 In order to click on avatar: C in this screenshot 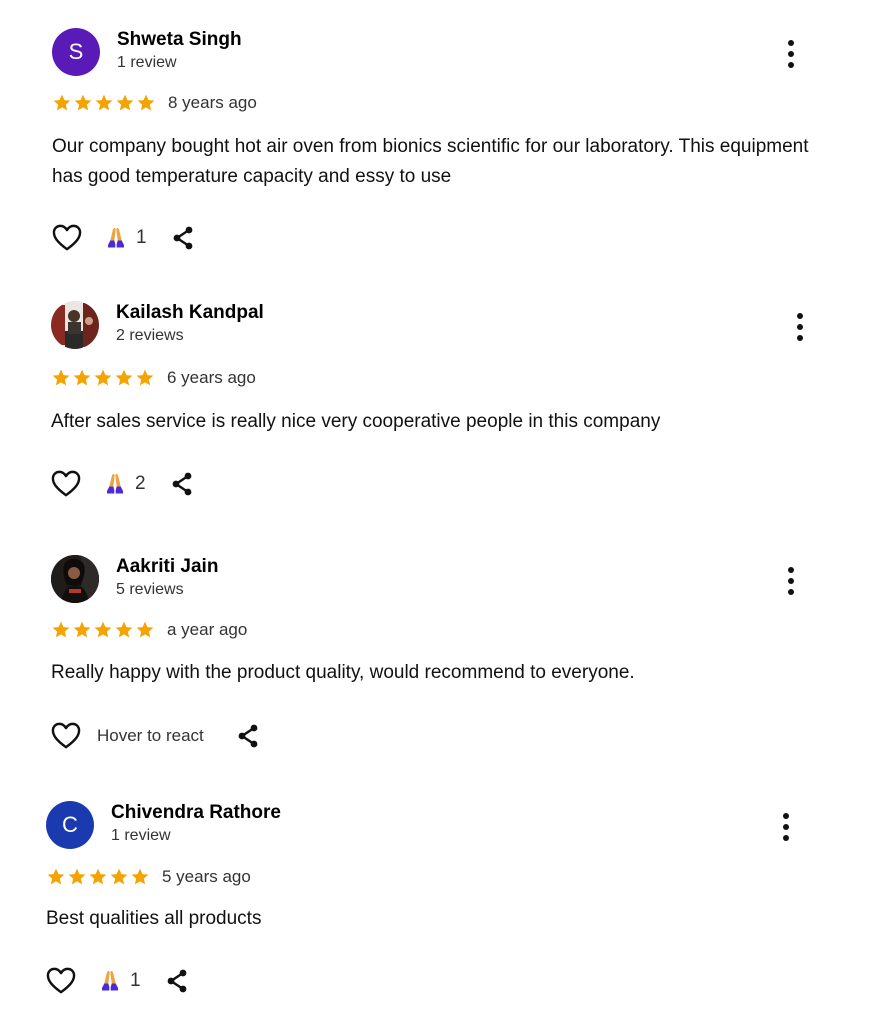, I will do `click(70, 825)`.